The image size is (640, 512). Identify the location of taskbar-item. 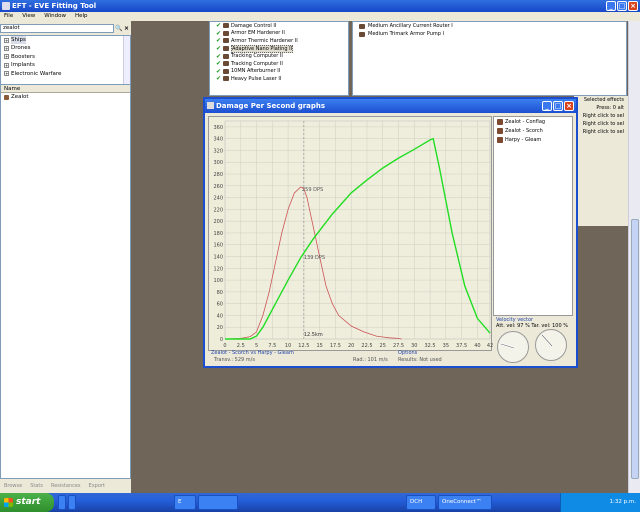
(218, 502).